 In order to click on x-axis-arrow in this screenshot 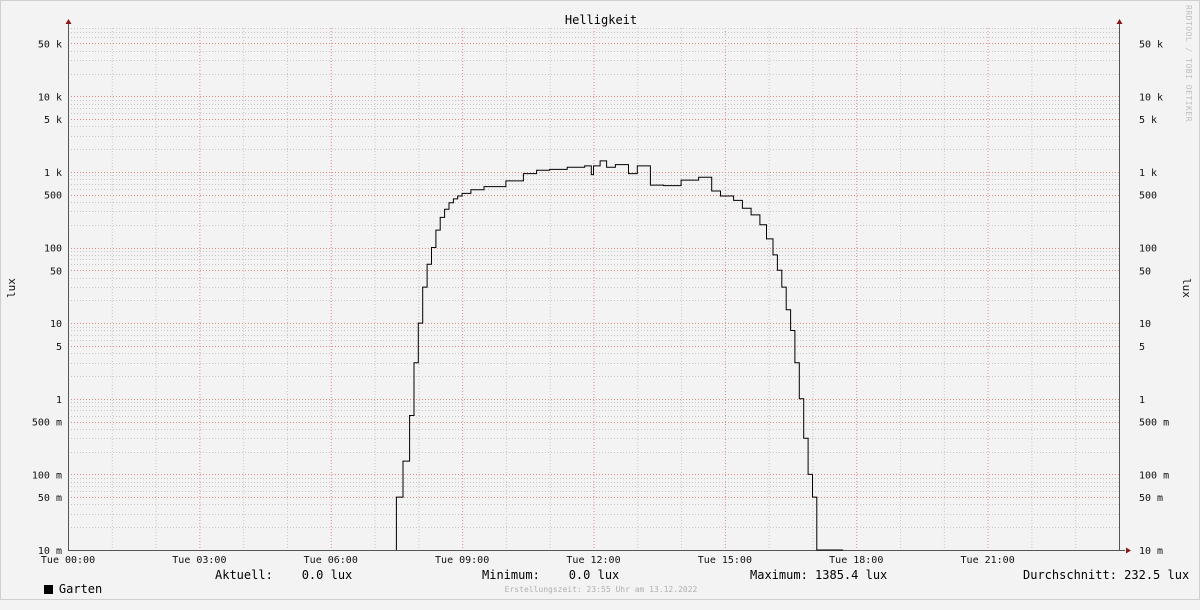, I will do `click(1128, 550)`.